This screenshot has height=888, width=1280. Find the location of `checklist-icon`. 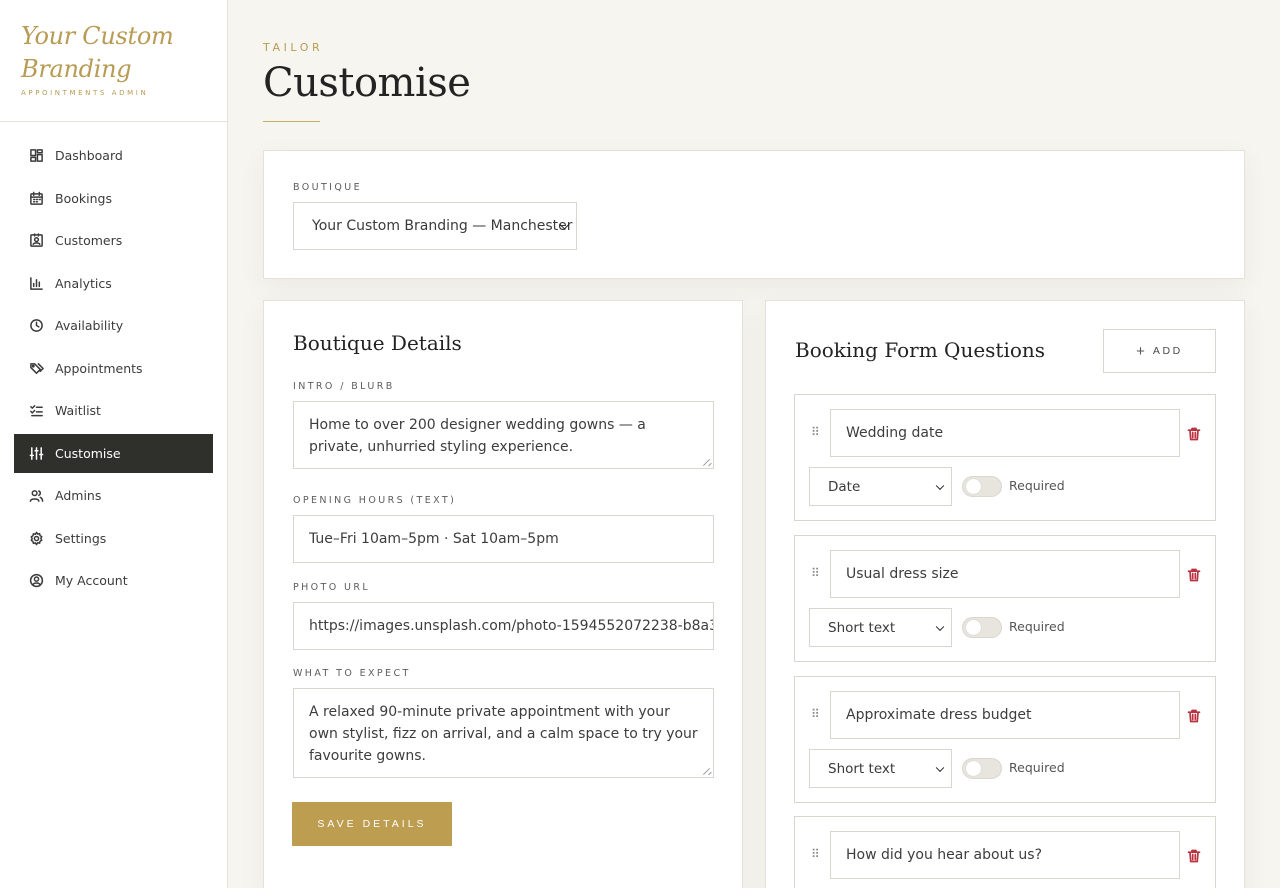

checklist-icon is located at coordinates (36, 411).